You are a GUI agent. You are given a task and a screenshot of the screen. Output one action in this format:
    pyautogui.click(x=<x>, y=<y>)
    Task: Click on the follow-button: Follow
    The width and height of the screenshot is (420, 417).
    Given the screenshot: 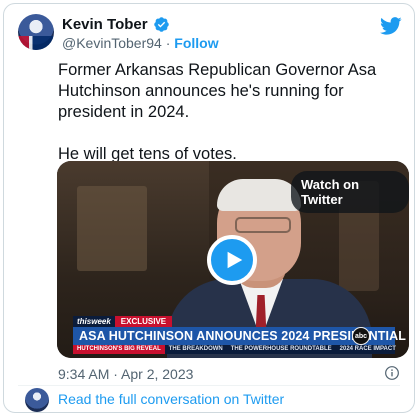 What is the action you would take?
    pyautogui.click(x=196, y=43)
    